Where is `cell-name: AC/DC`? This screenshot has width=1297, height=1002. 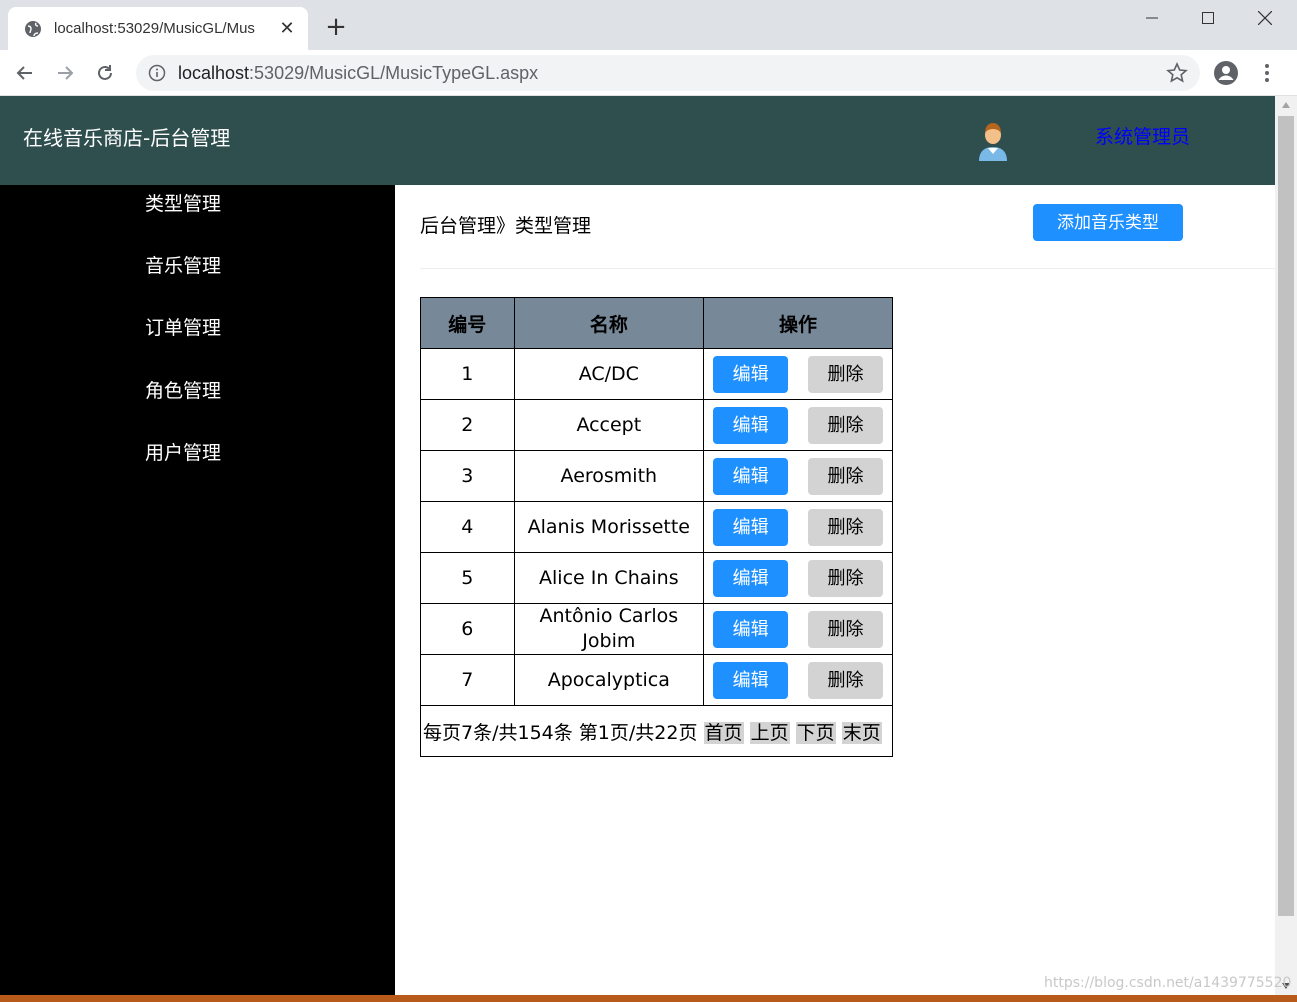
cell-name: AC/DC is located at coordinates (609, 374).